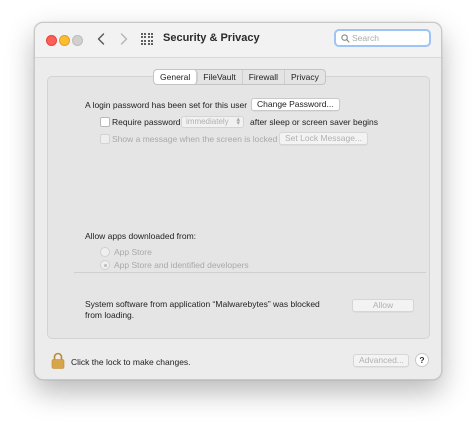 This screenshot has height=424, width=474. I want to click on radio-app-store, so click(105, 252).